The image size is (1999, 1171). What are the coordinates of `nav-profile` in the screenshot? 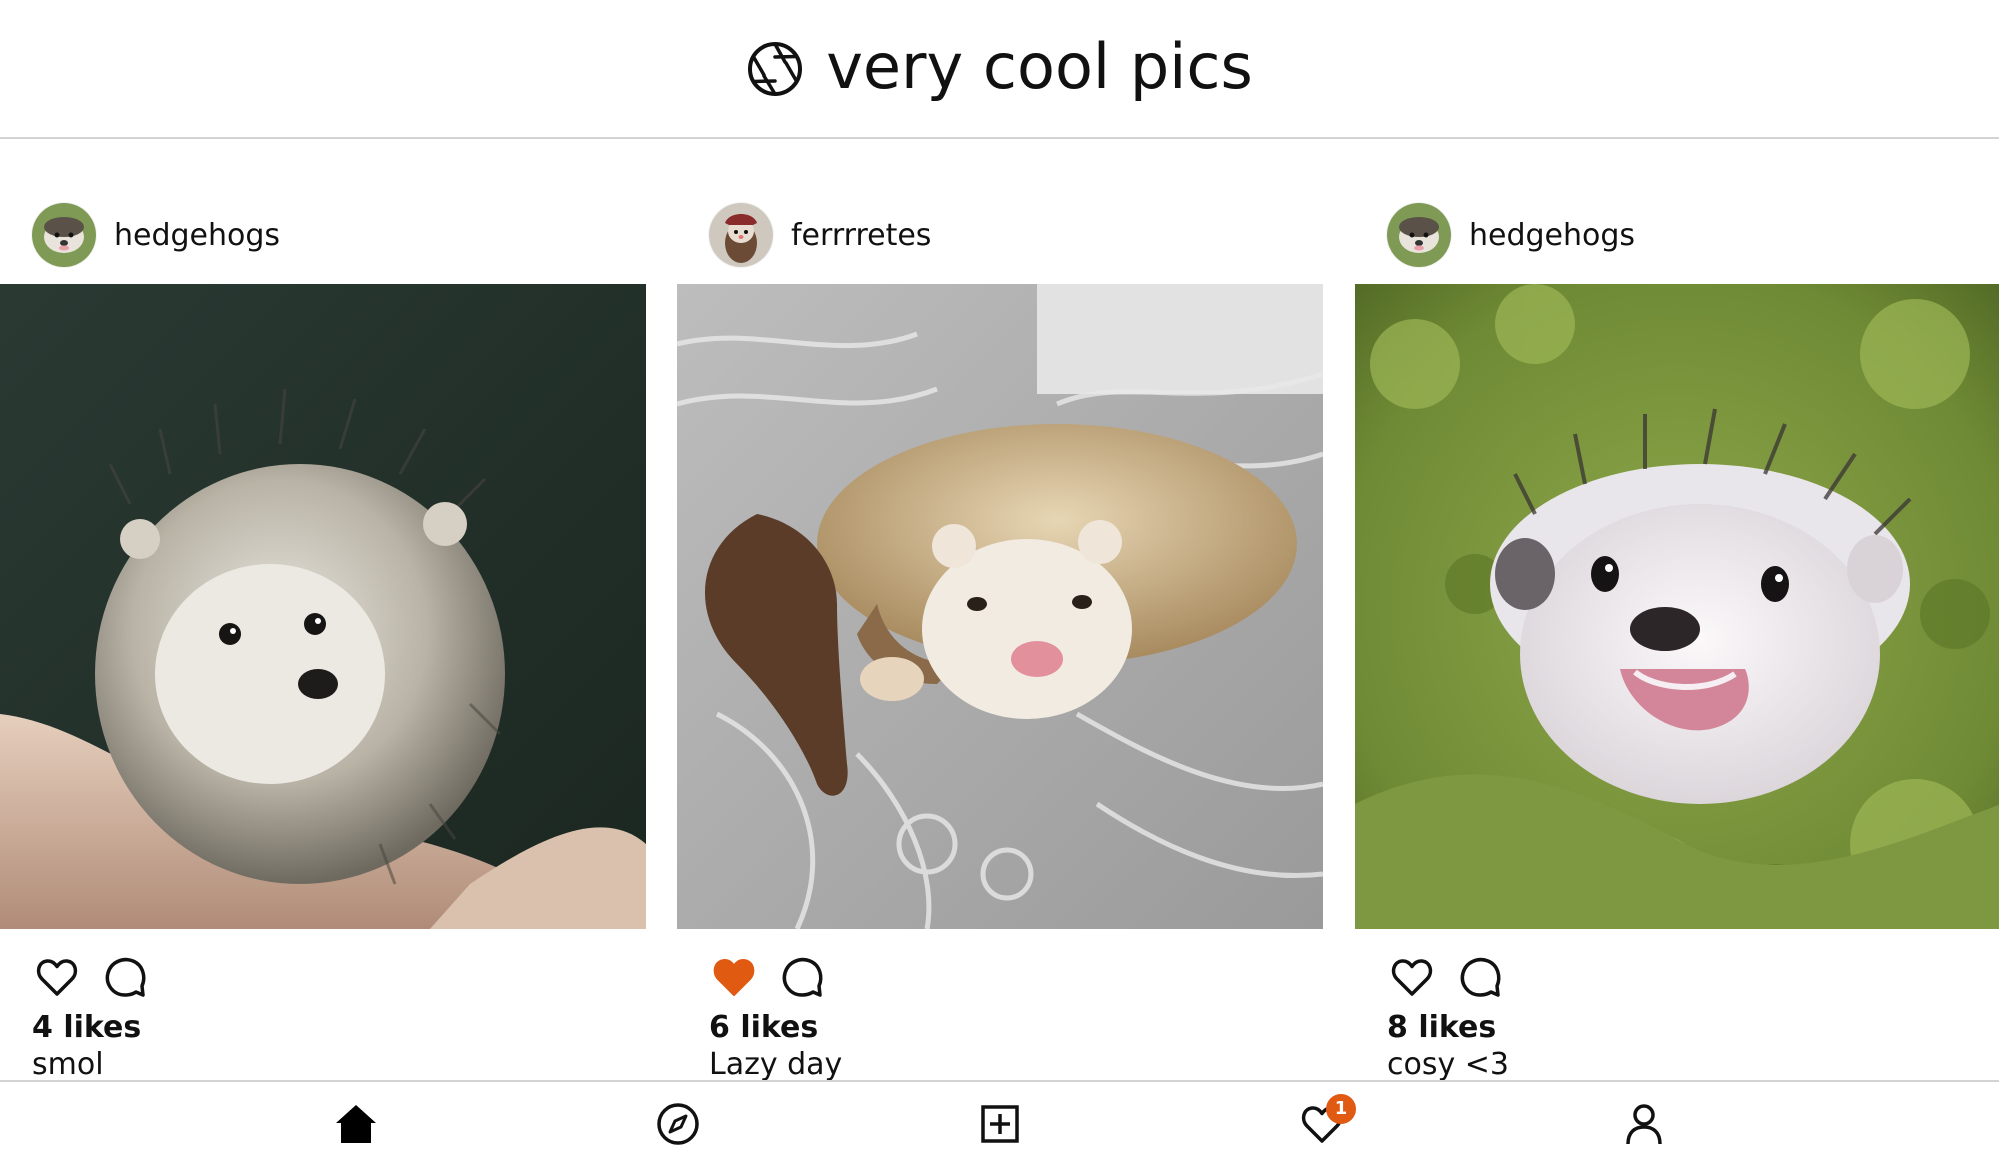 It's located at (1644, 1126).